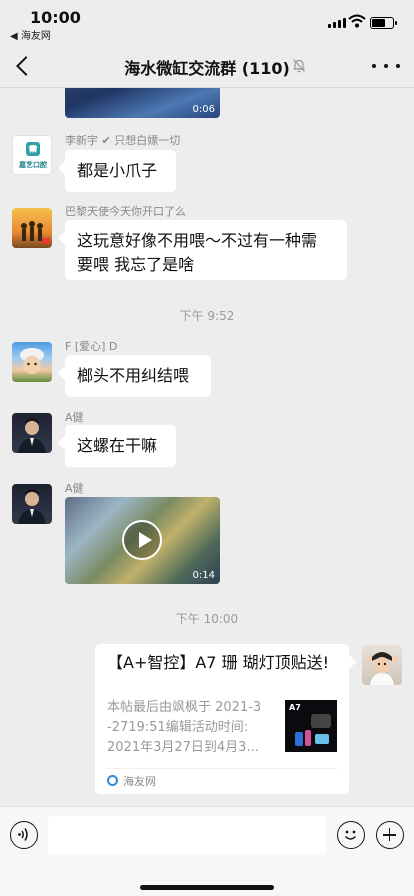 Image resolution: width=414 pixels, height=896 pixels. I want to click on card-divider, so click(222, 768).